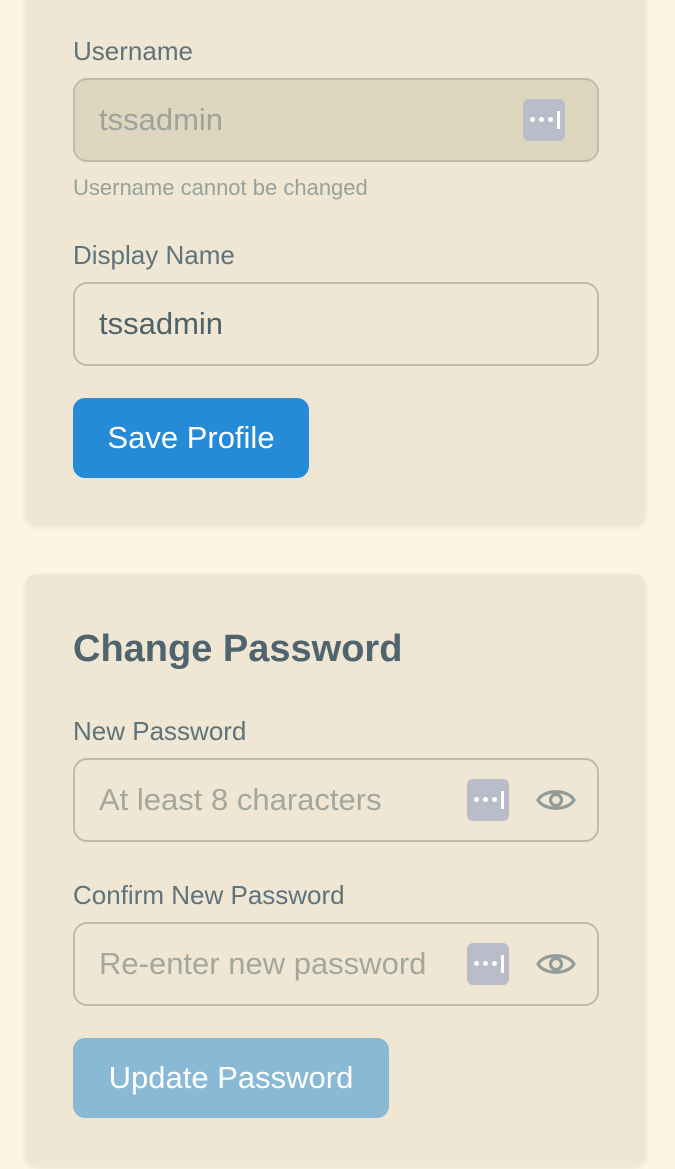  What do you see at coordinates (161, 119) in the screenshot?
I see `username-value: tssadmin` at bounding box center [161, 119].